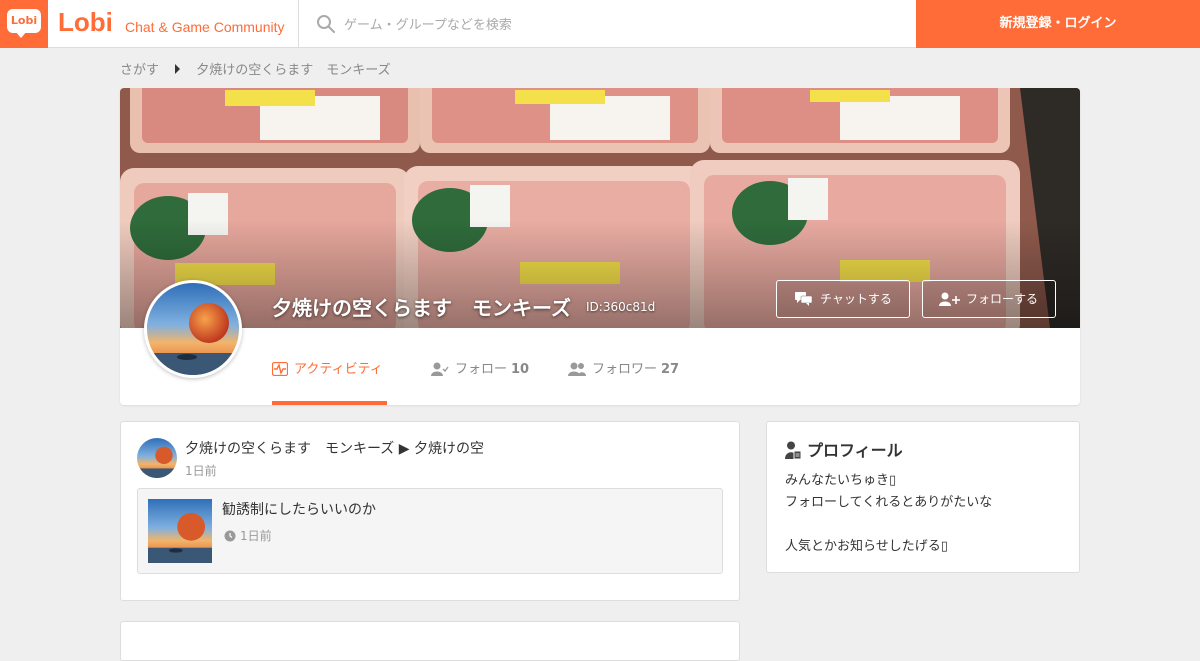 Image resolution: width=1200 pixels, height=661 pixels. Describe the element at coordinates (520, 369) in the screenshot. I see `follow-count: 10` at that location.